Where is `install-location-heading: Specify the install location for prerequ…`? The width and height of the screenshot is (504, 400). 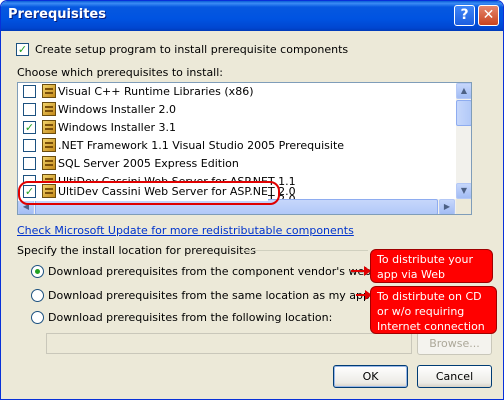
install-location-heading: Specify the install location for prerequ… is located at coordinates (136, 250).